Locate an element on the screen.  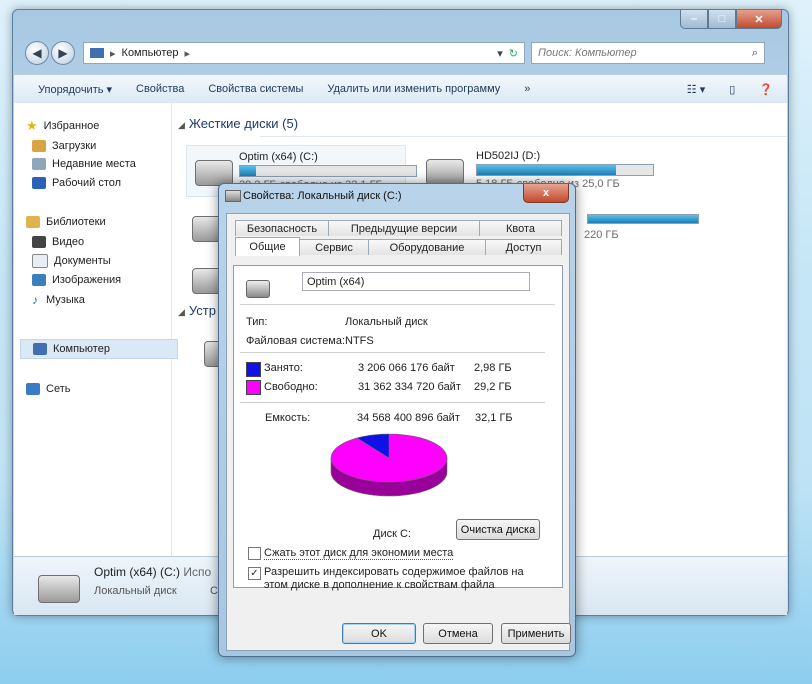
nav-music: ♪ Музыка is located at coordinates (58, 300).